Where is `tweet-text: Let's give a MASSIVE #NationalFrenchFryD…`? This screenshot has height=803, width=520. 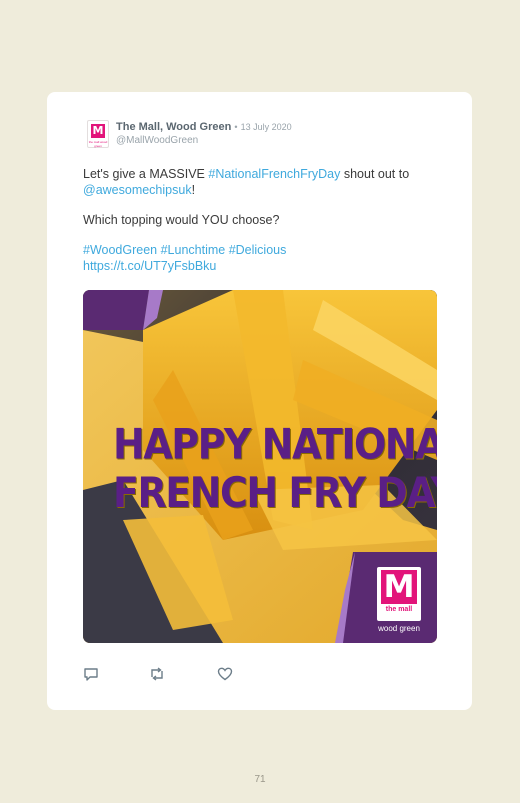 tweet-text: Let's give a MASSIVE #NationalFrenchFryD… is located at coordinates (263, 220).